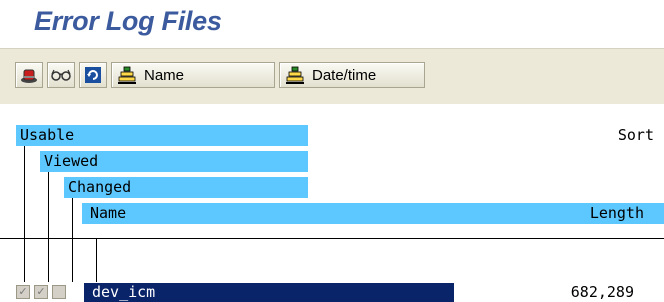 This screenshot has width=664, height=302. Describe the element at coordinates (23, 292) in the screenshot. I see `usable-checkbox: ✓` at that location.